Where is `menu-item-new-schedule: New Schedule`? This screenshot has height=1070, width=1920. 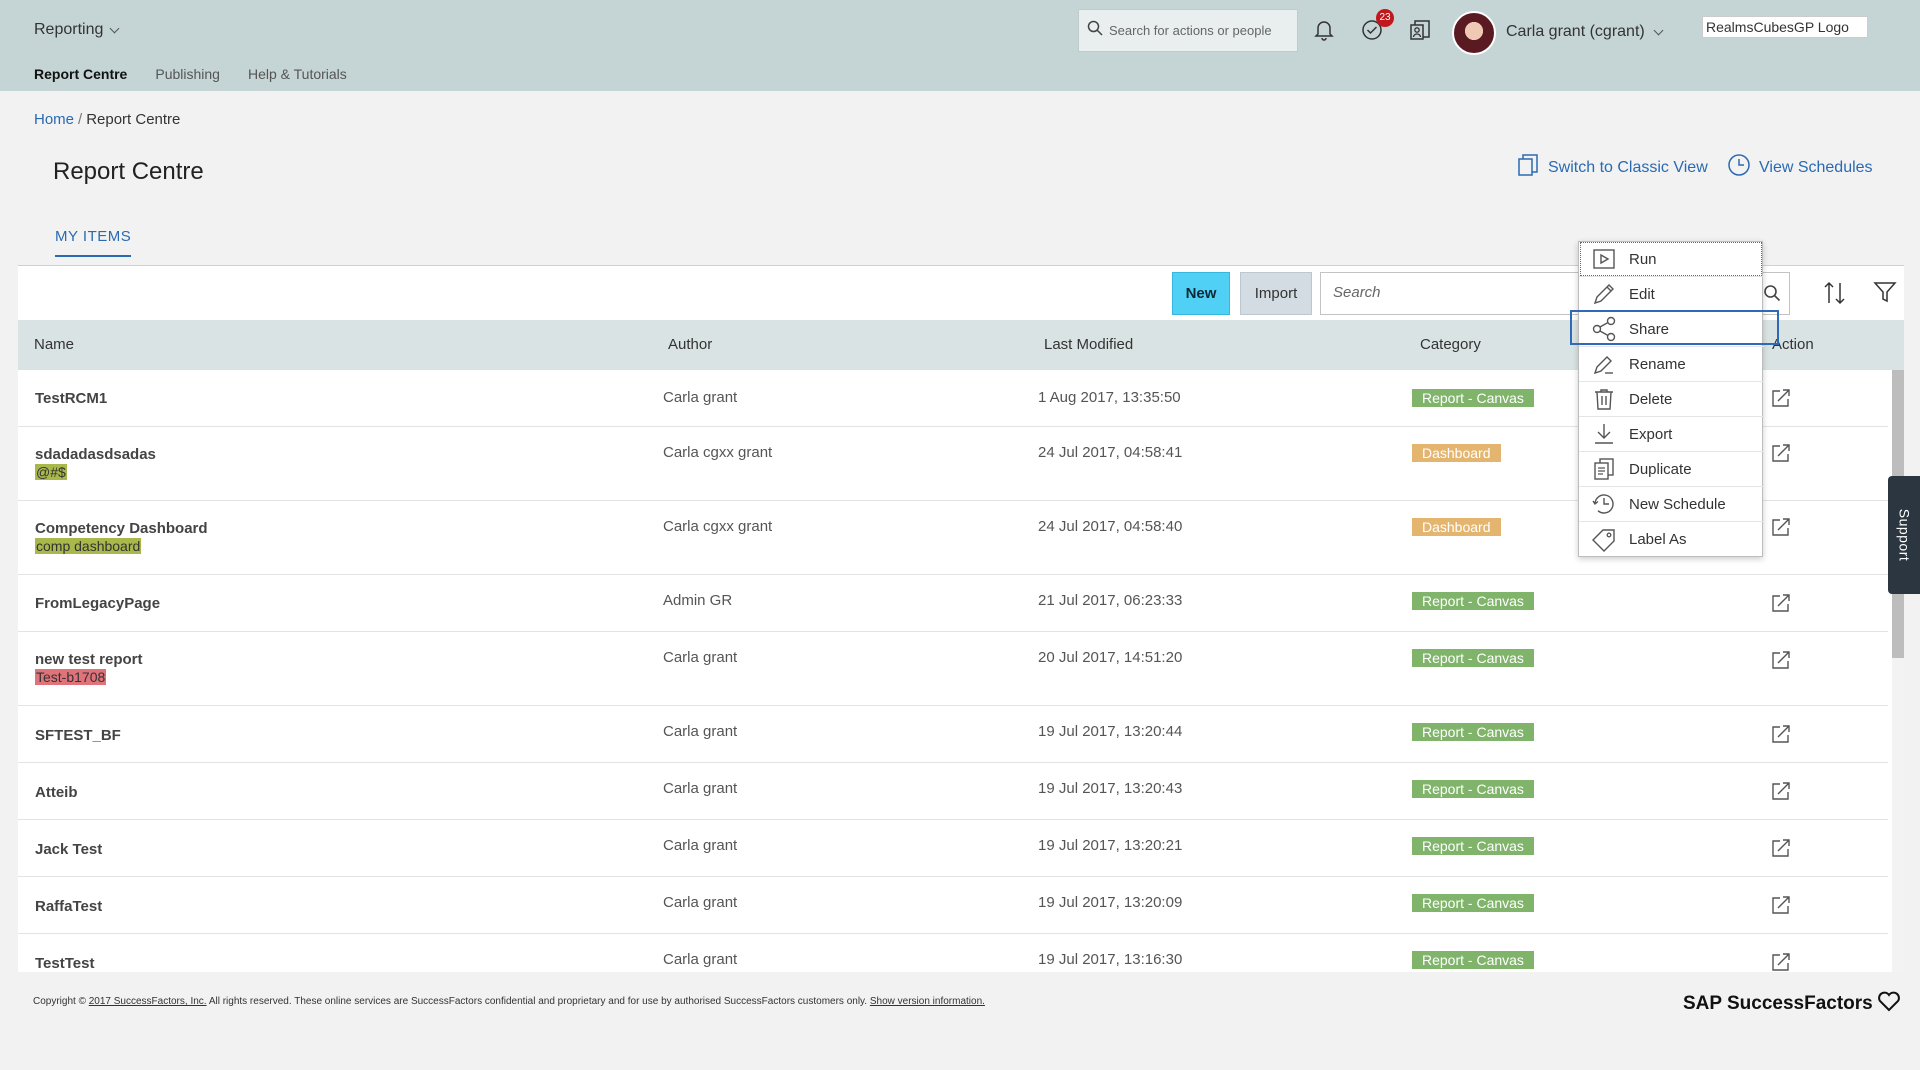 menu-item-new-schedule: New Schedule is located at coordinates (1671, 504).